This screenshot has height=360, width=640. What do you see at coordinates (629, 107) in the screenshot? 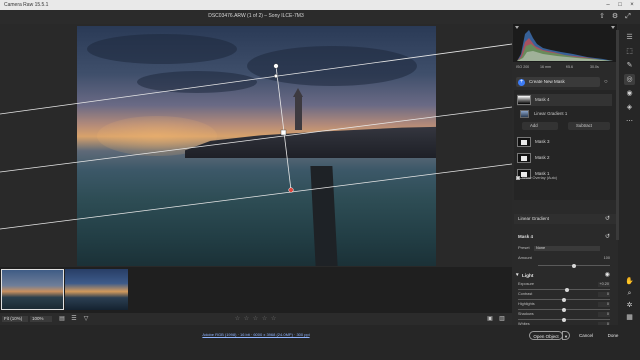
I see `presets-icon: ◈` at bounding box center [629, 107].